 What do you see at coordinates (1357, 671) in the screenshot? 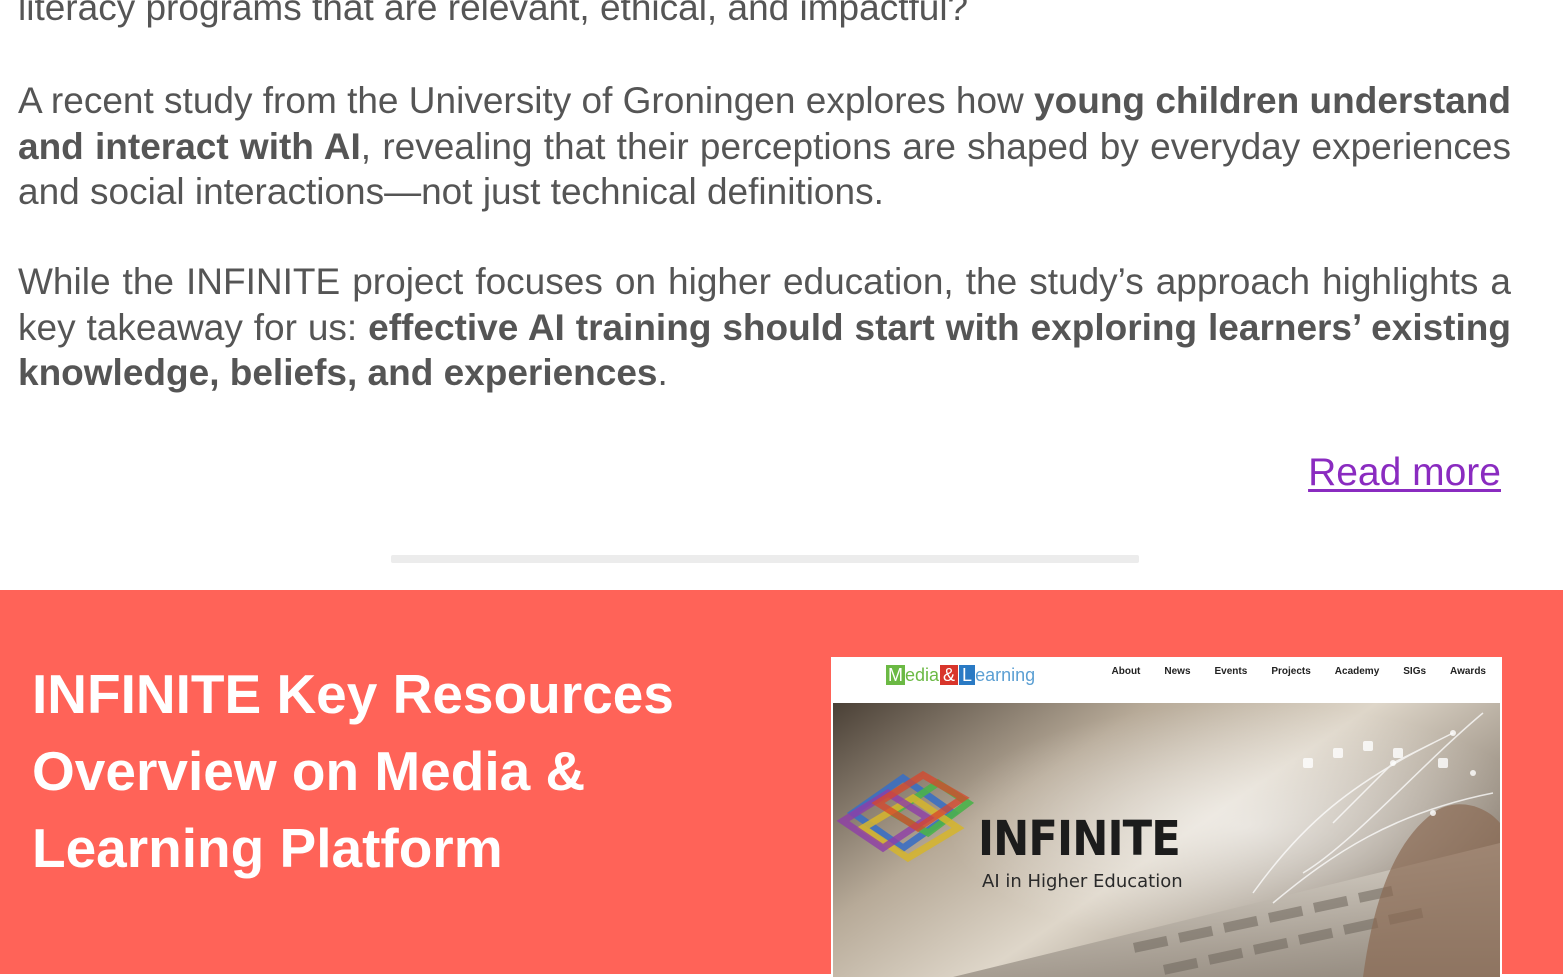
I see `menu-item-academy: Academy` at bounding box center [1357, 671].